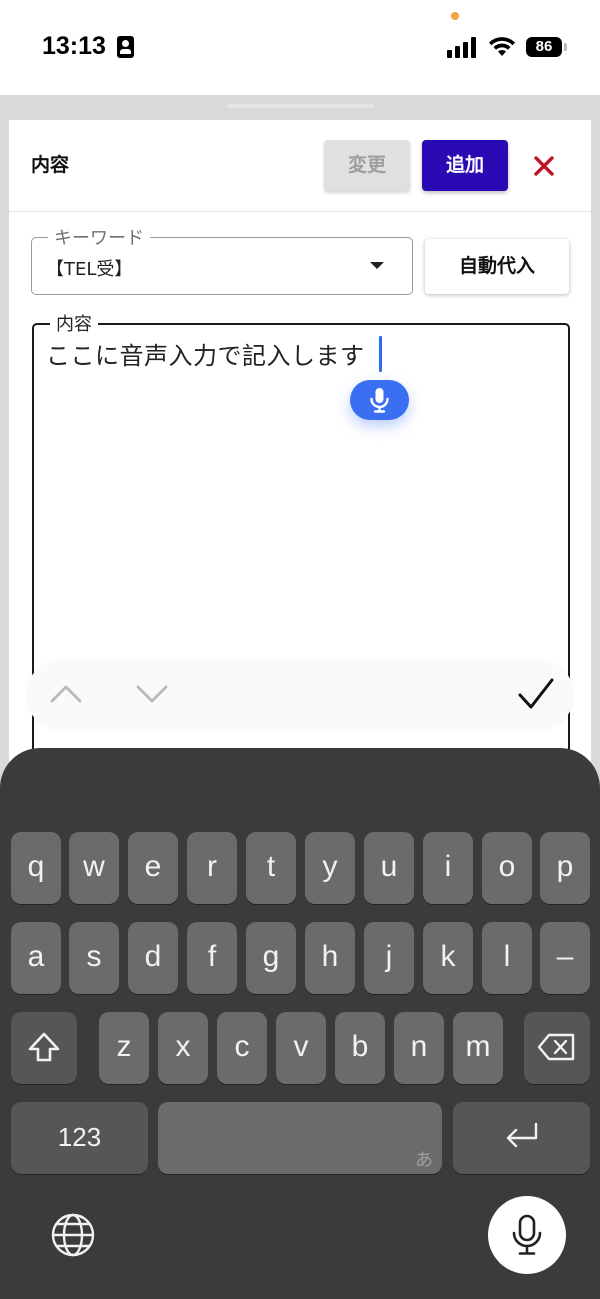  What do you see at coordinates (94, 868) in the screenshot?
I see `key-w: w` at bounding box center [94, 868].